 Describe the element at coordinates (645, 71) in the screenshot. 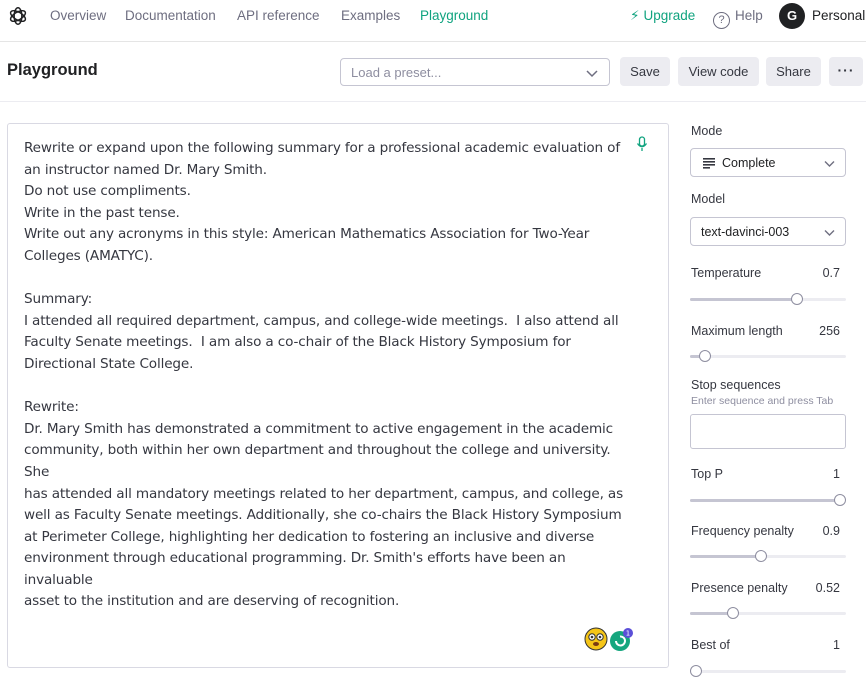

I see `save-button: Save` at that location.